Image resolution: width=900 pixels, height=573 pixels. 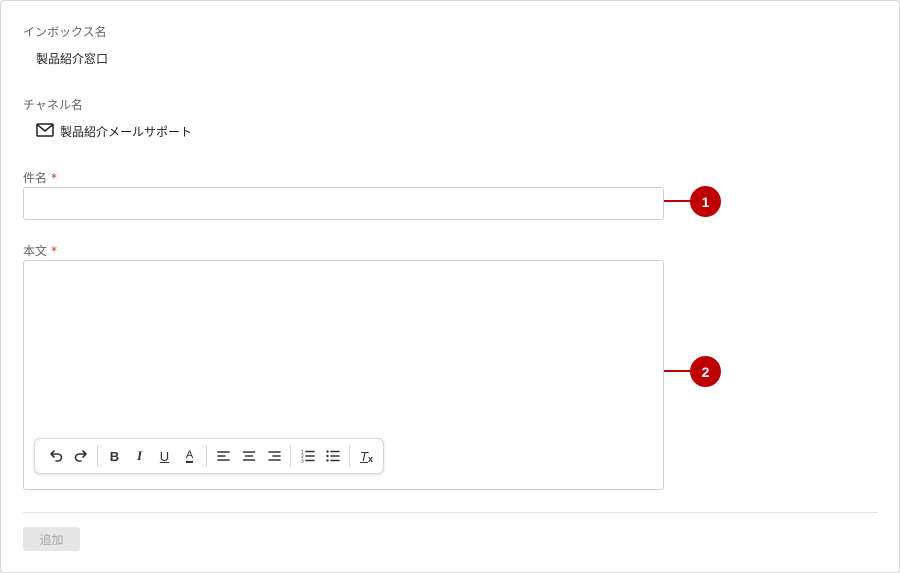 I want to click on redo-icon, so click(x=80, y=456).